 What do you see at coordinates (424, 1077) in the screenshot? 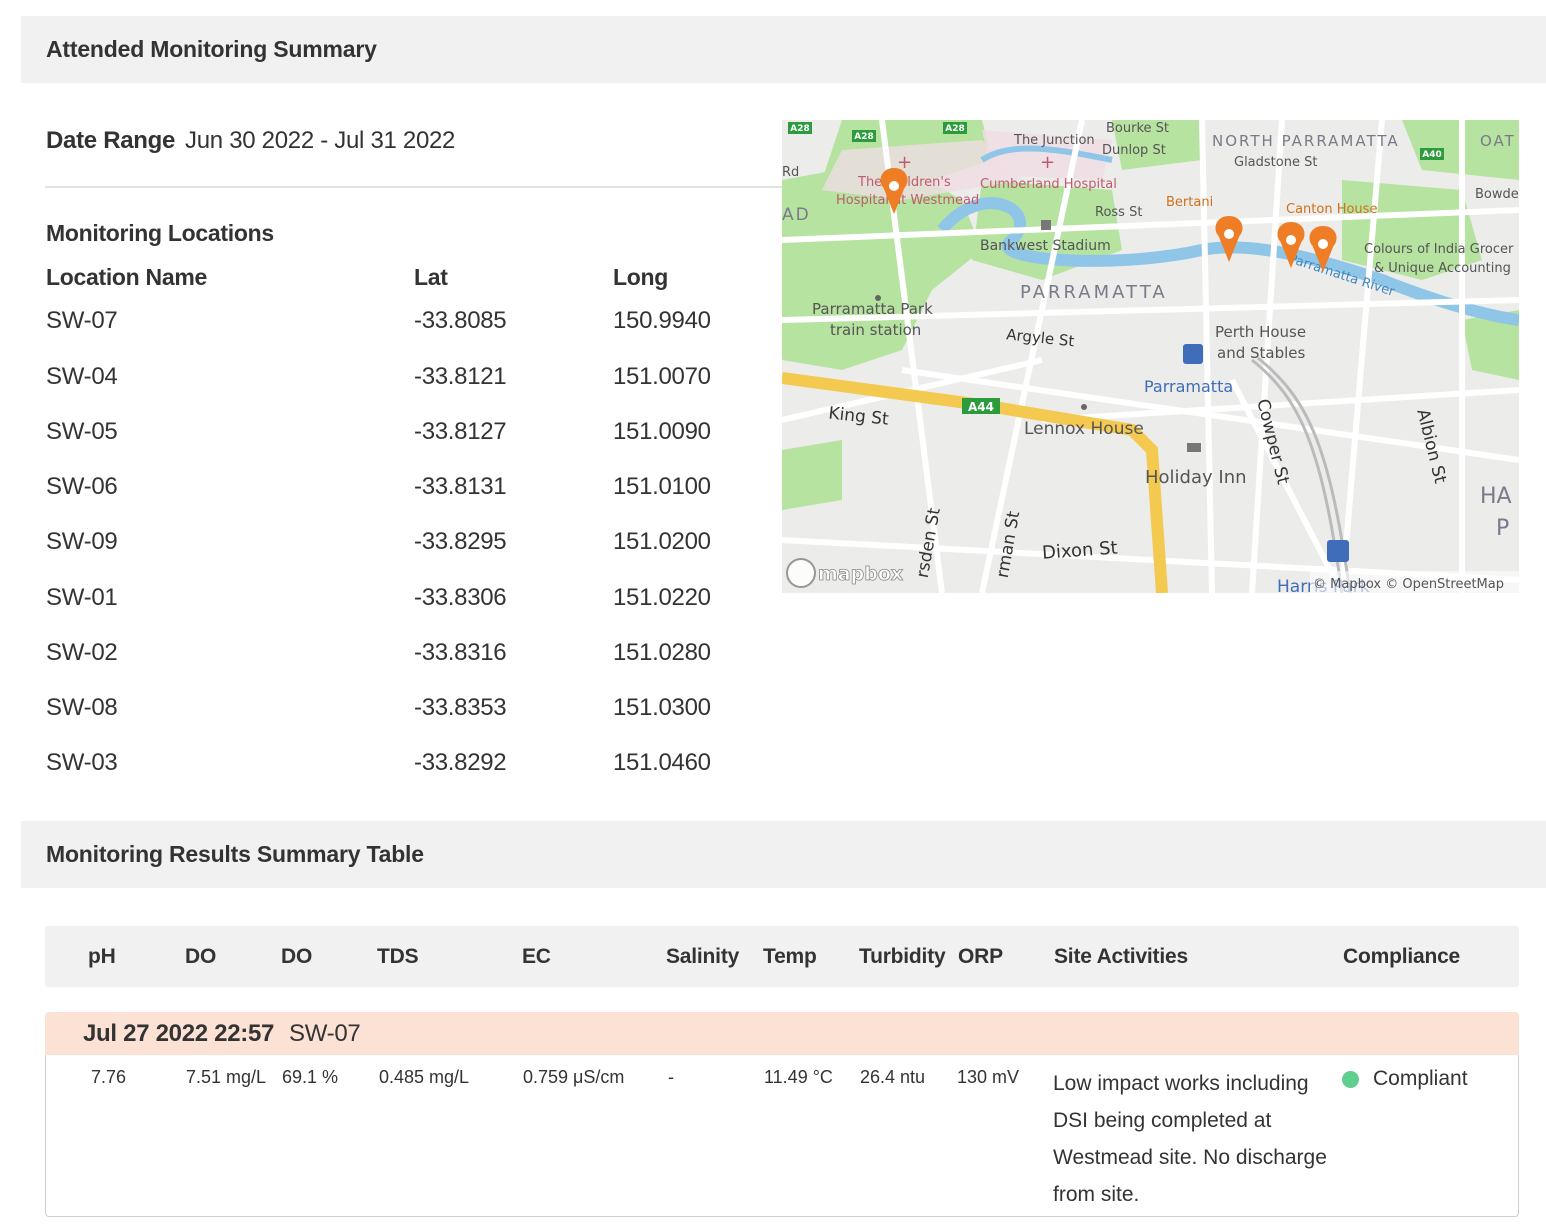
I see `cell-tds: 0.485 mg/L` at bounding box center [424, 1077].